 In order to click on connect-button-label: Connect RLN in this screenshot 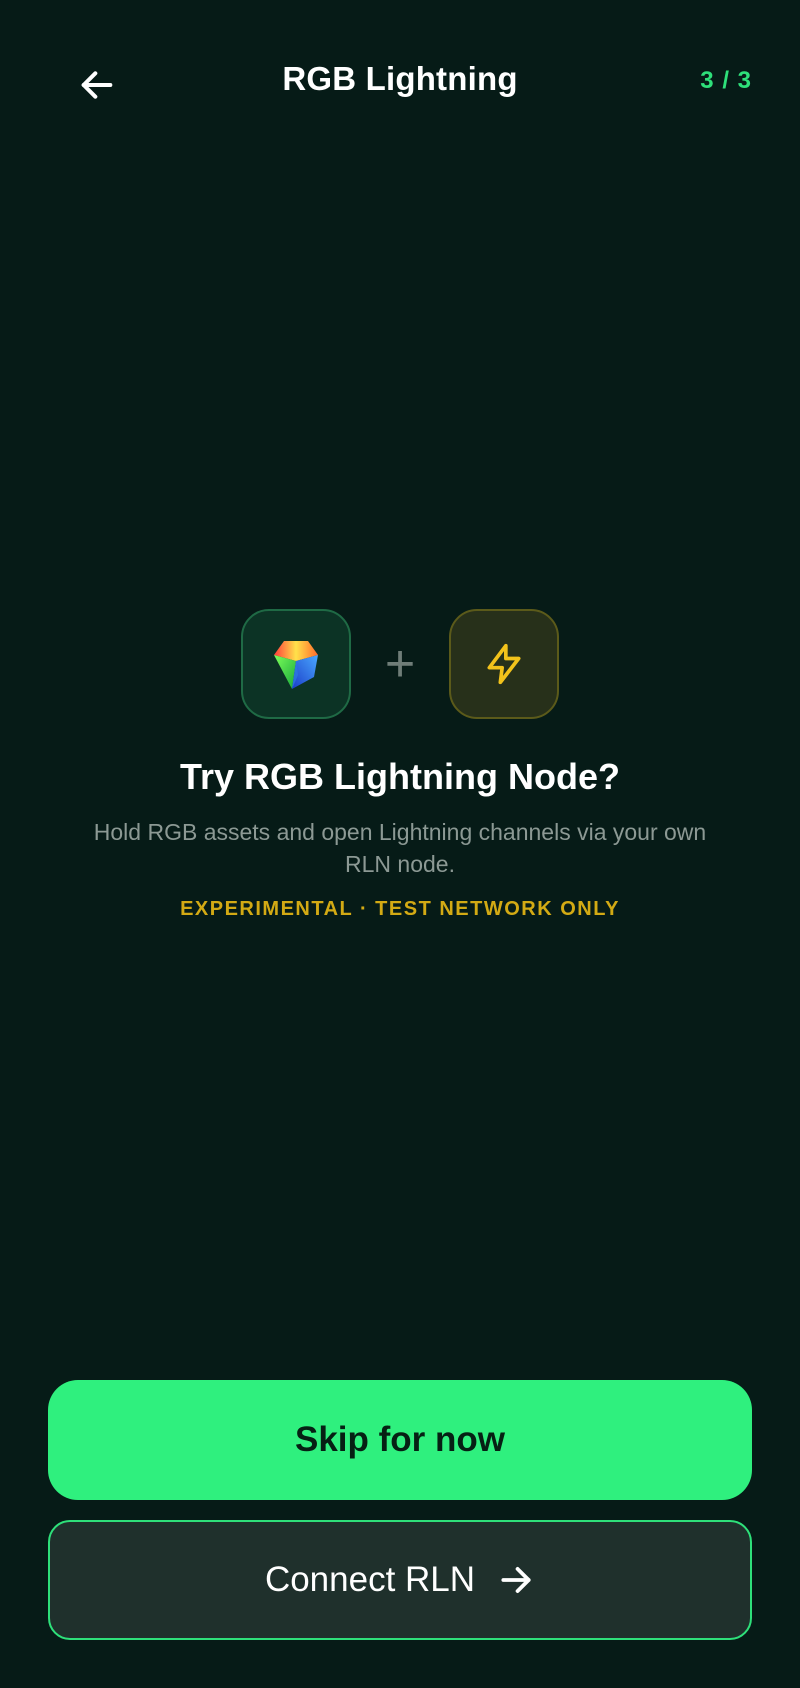, I will do `click(370, 1579)`.